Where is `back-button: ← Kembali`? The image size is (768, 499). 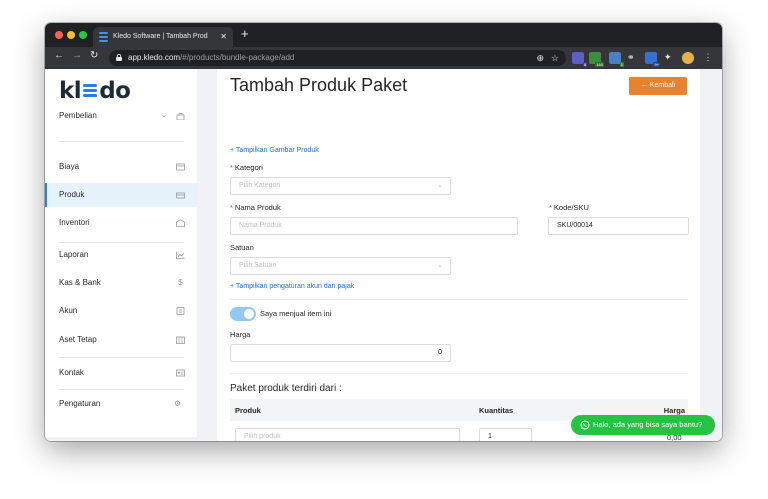 back-button: ← Kembali is located at coordinates (658, 86).